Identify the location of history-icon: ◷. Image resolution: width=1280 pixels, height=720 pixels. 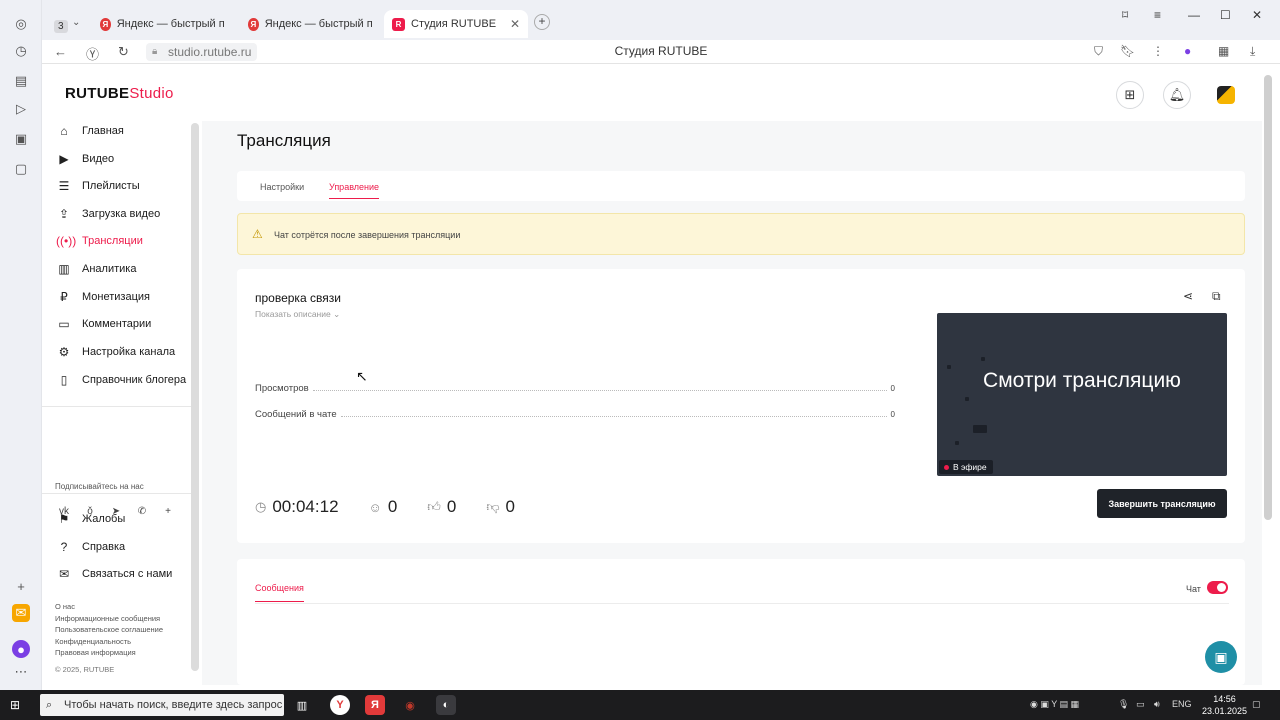
(21, 51).